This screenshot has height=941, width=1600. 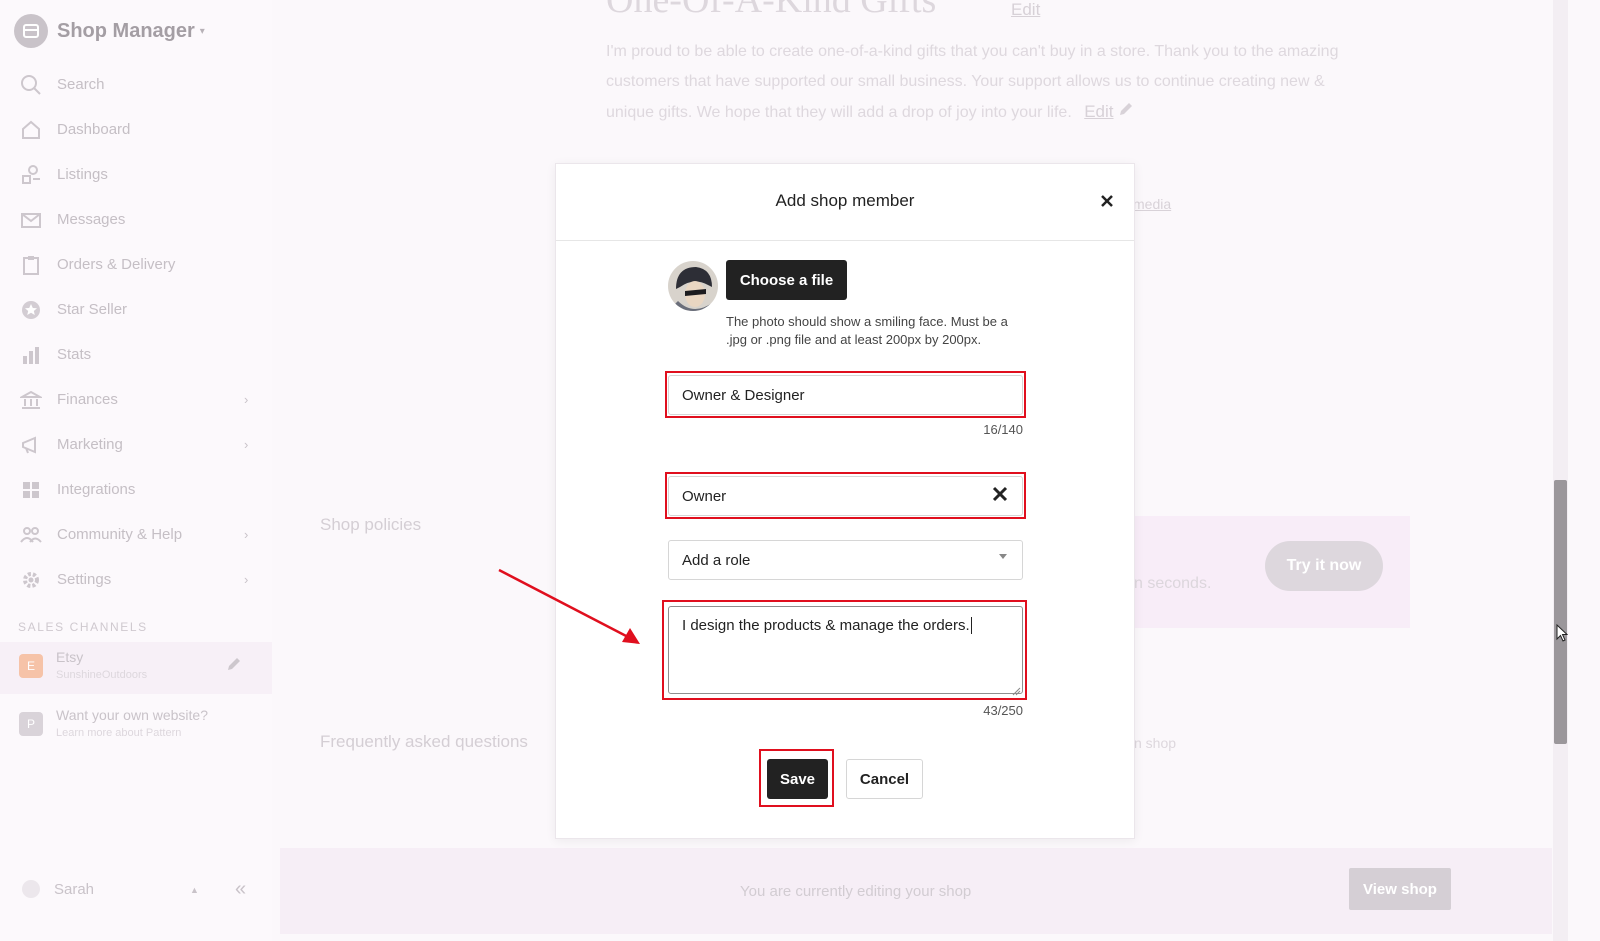 I want to click on listings-icon, so click(x=31, y=175).